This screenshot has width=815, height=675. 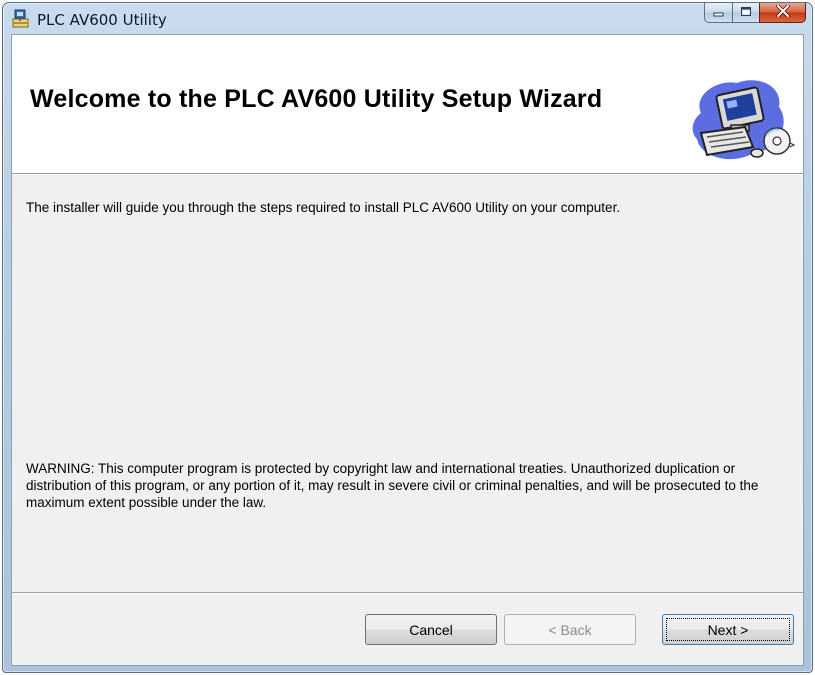 I want to click on minimize-icon, so click(x=719, y=13).